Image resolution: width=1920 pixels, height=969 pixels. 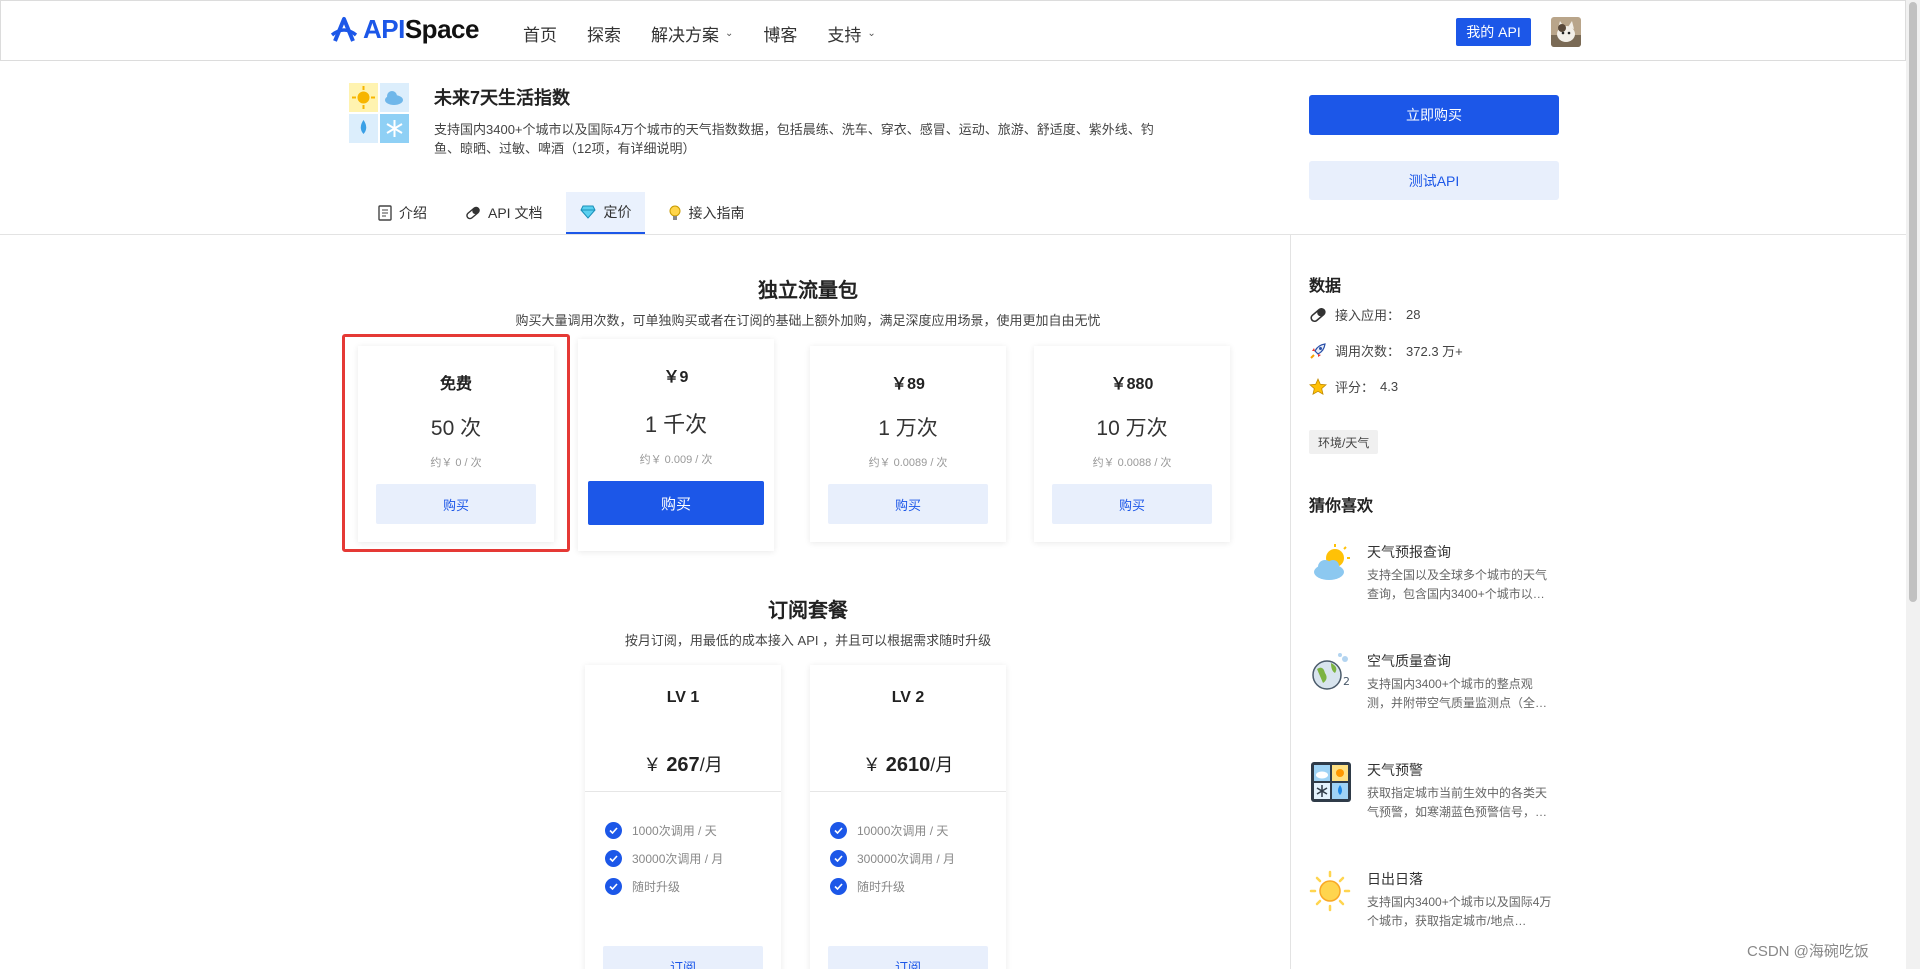 I want to click on bulb-icon, so click(x=675, y=213).